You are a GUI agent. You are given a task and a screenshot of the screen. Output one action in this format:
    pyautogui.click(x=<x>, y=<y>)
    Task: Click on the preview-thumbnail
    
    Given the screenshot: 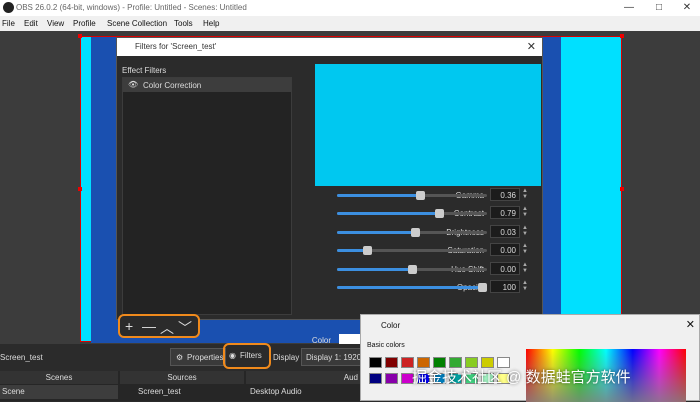 What is the action you would take?
    pyautogui.click(x=428, y=125)
    